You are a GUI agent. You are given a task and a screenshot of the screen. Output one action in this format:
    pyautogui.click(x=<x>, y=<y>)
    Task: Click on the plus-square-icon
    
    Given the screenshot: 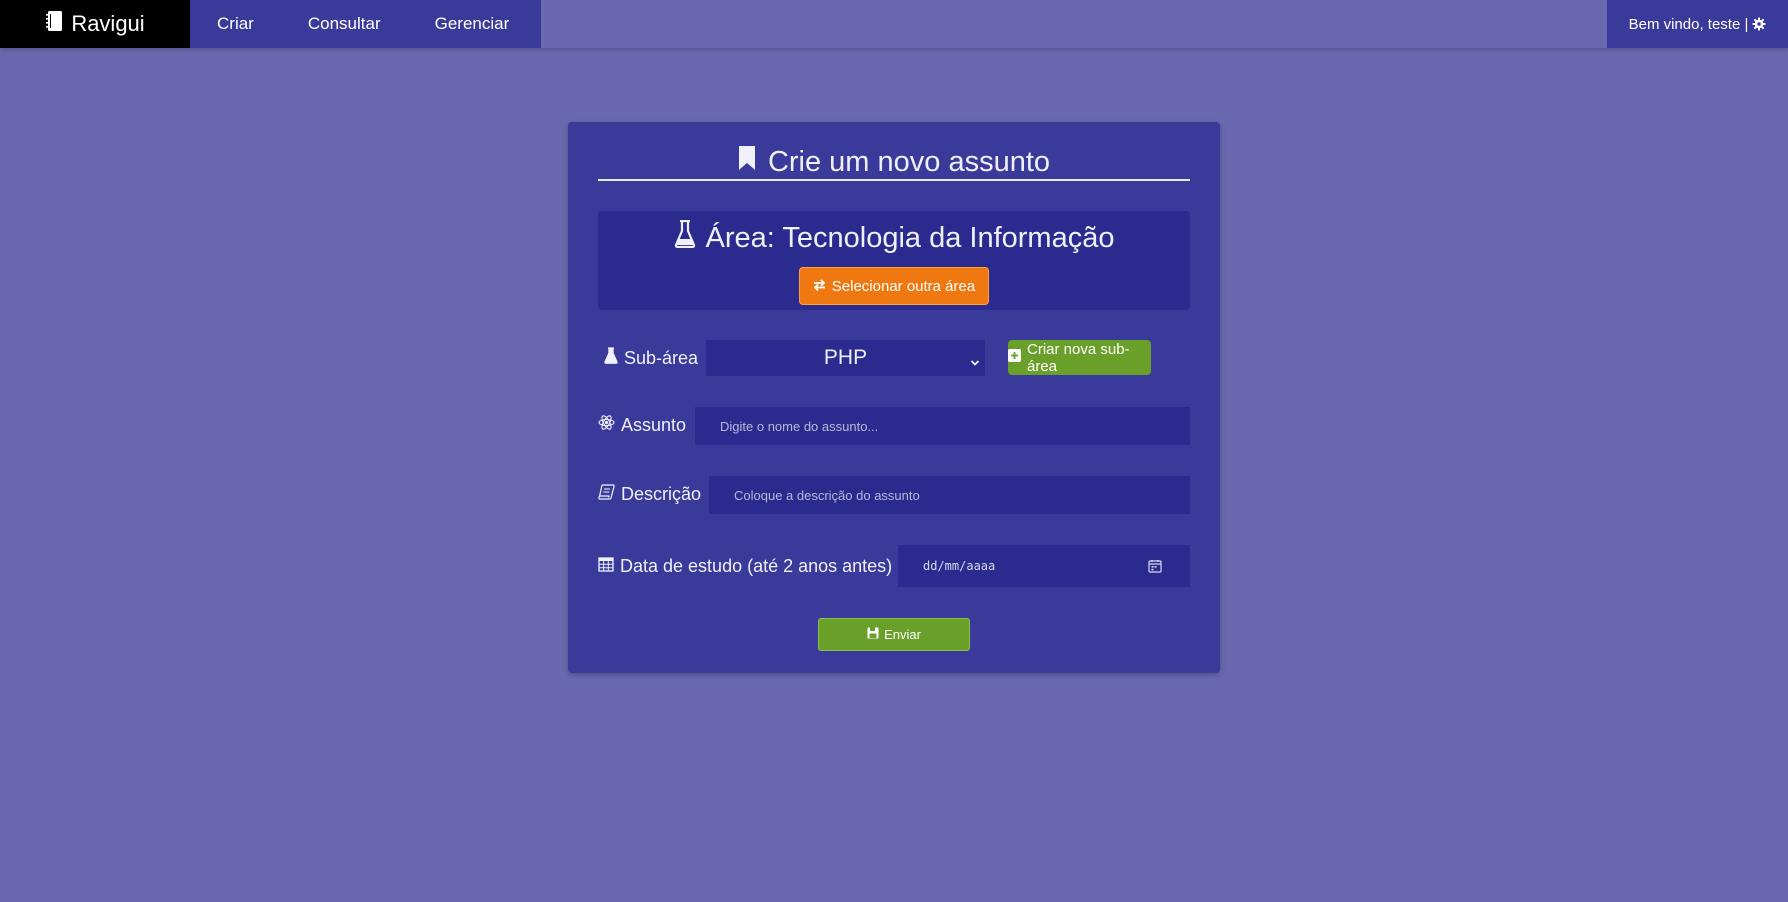 What is the action you would take?
    pyautogui.click(x=1014, y=357)
    